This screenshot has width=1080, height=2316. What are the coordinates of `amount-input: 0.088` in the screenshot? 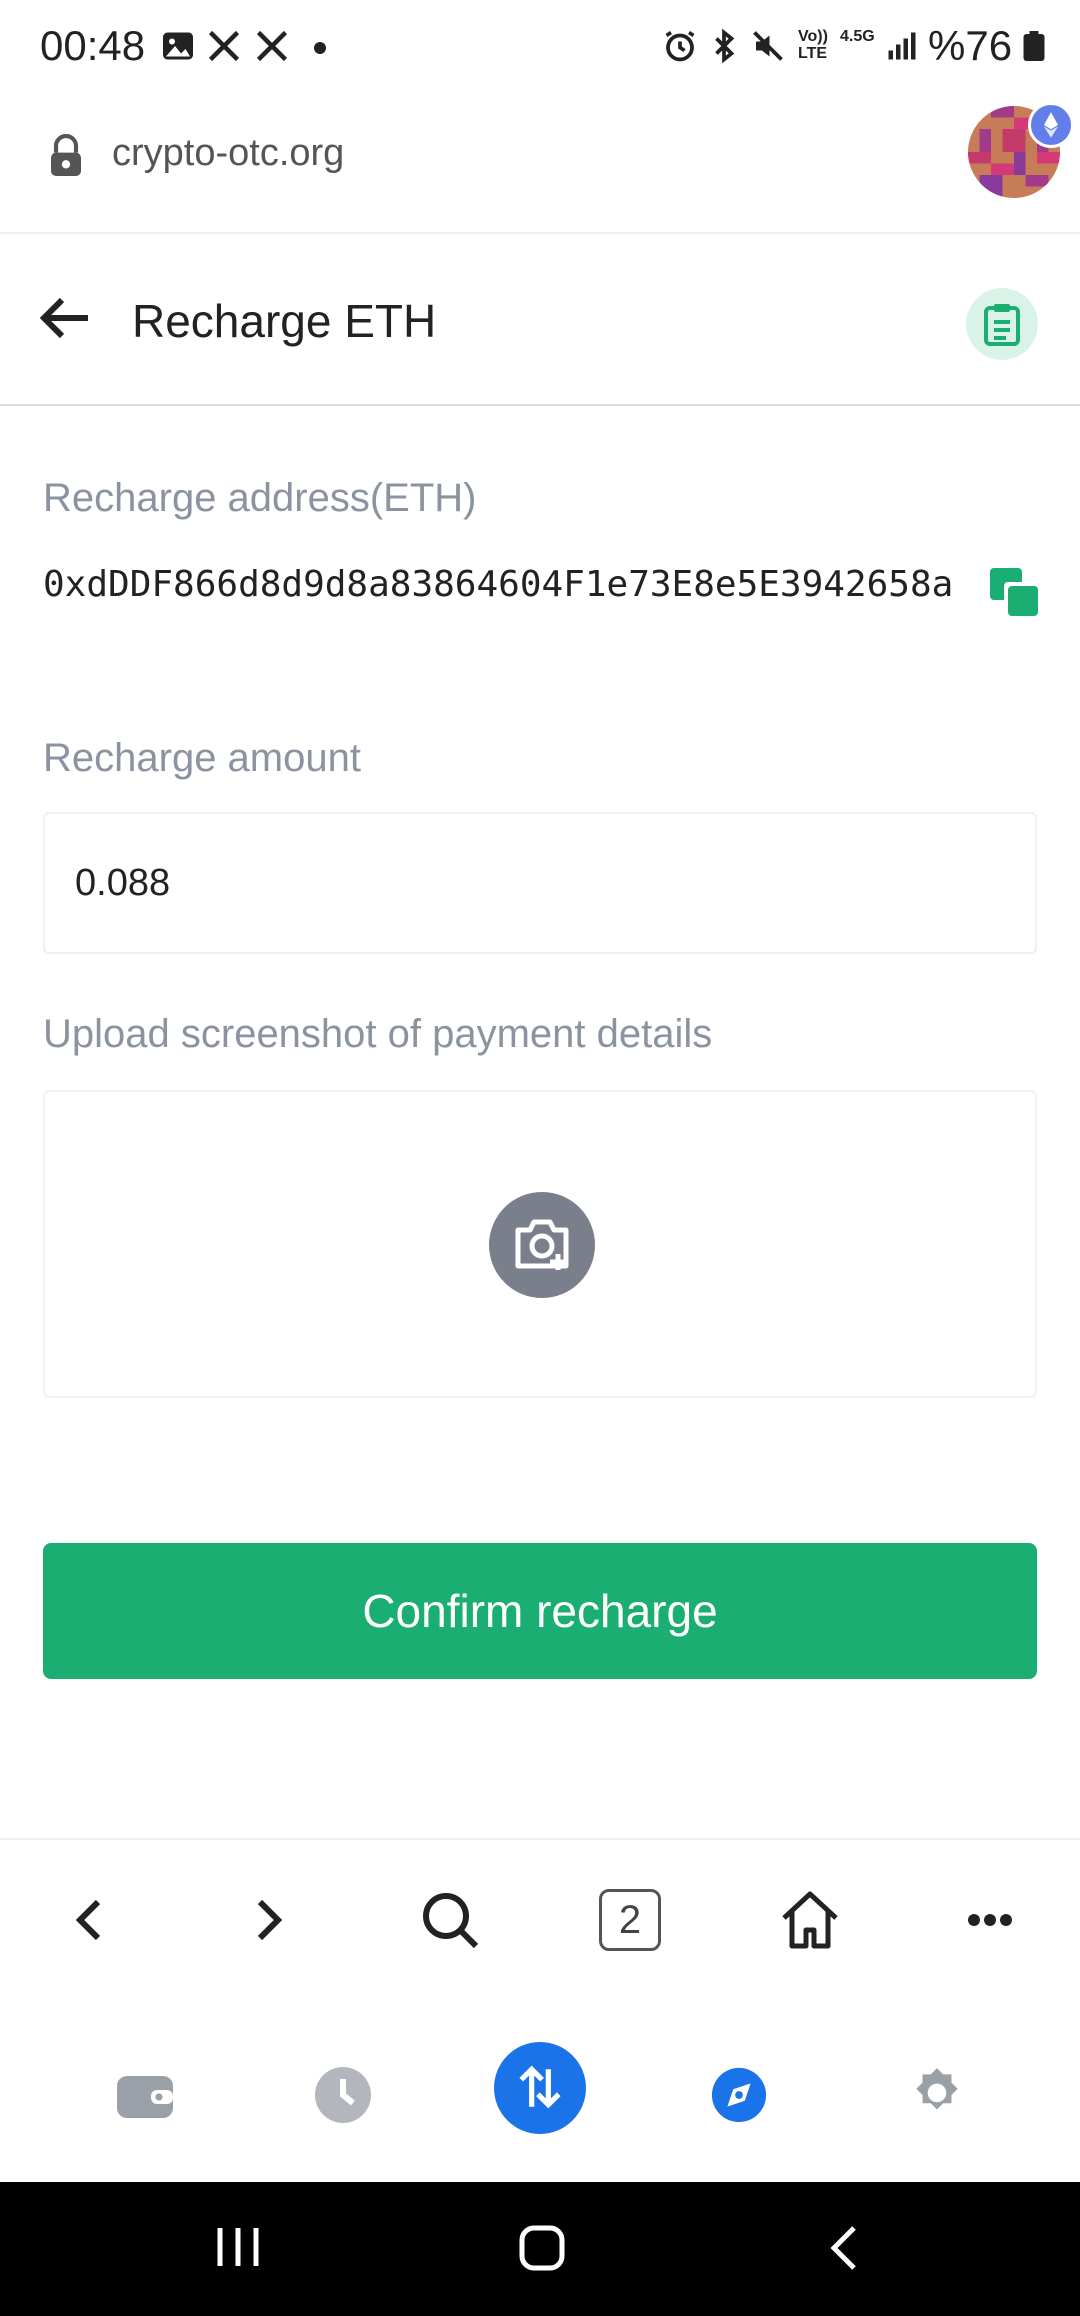 It's located at (540, 883).